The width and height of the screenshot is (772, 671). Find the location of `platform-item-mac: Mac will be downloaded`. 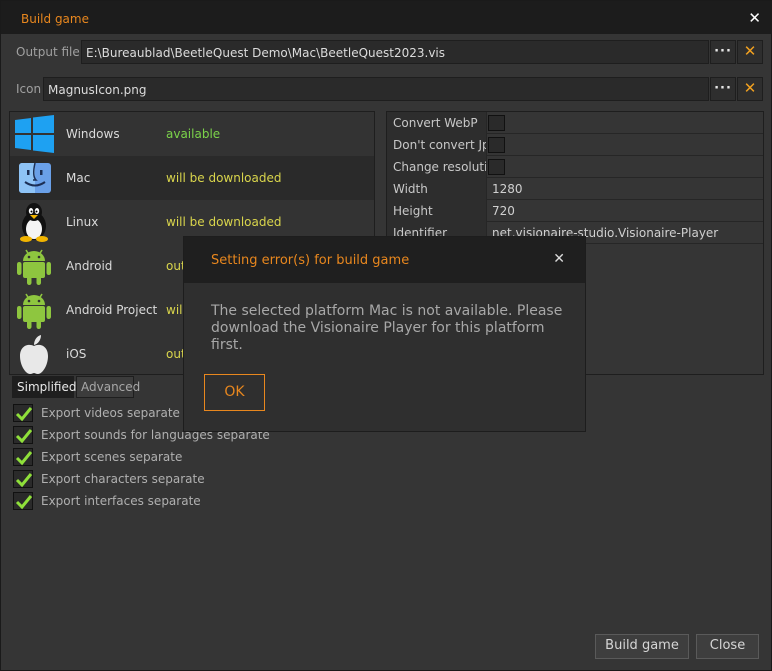

platform-item-mac: Mac will be downloaded is located at coordinates (192, 178).